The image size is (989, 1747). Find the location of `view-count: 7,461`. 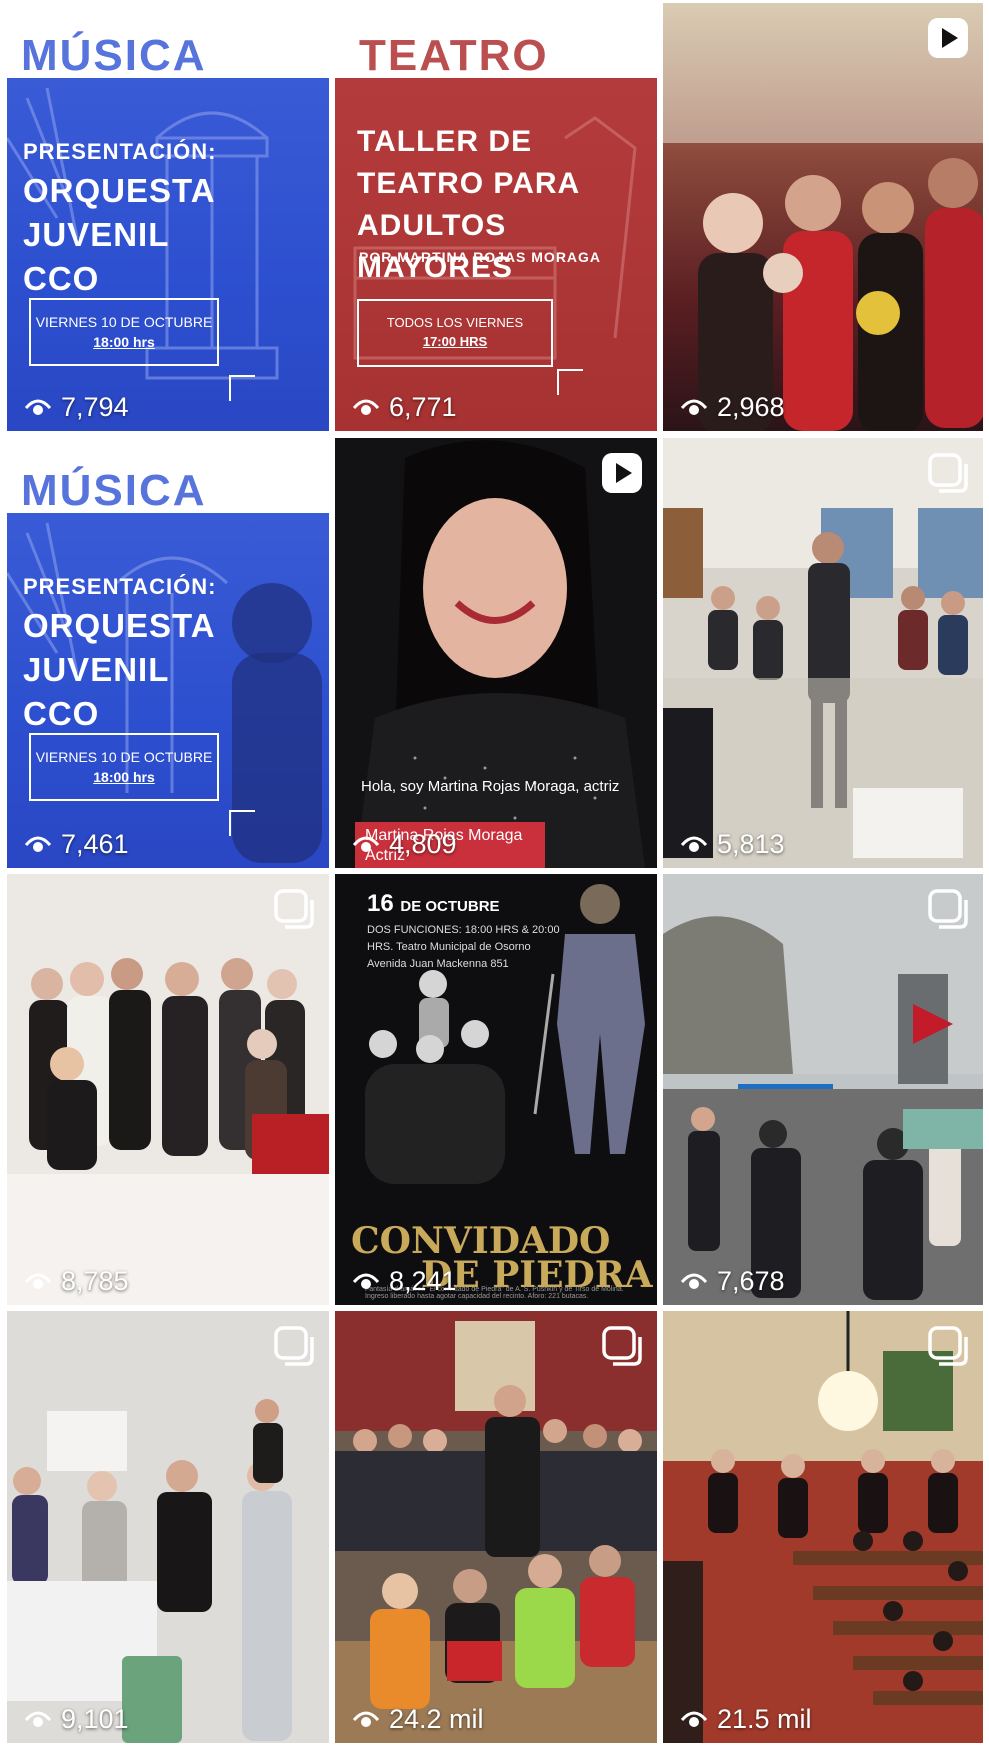

view-count: 7,461 is located at coordinates (77, 844).